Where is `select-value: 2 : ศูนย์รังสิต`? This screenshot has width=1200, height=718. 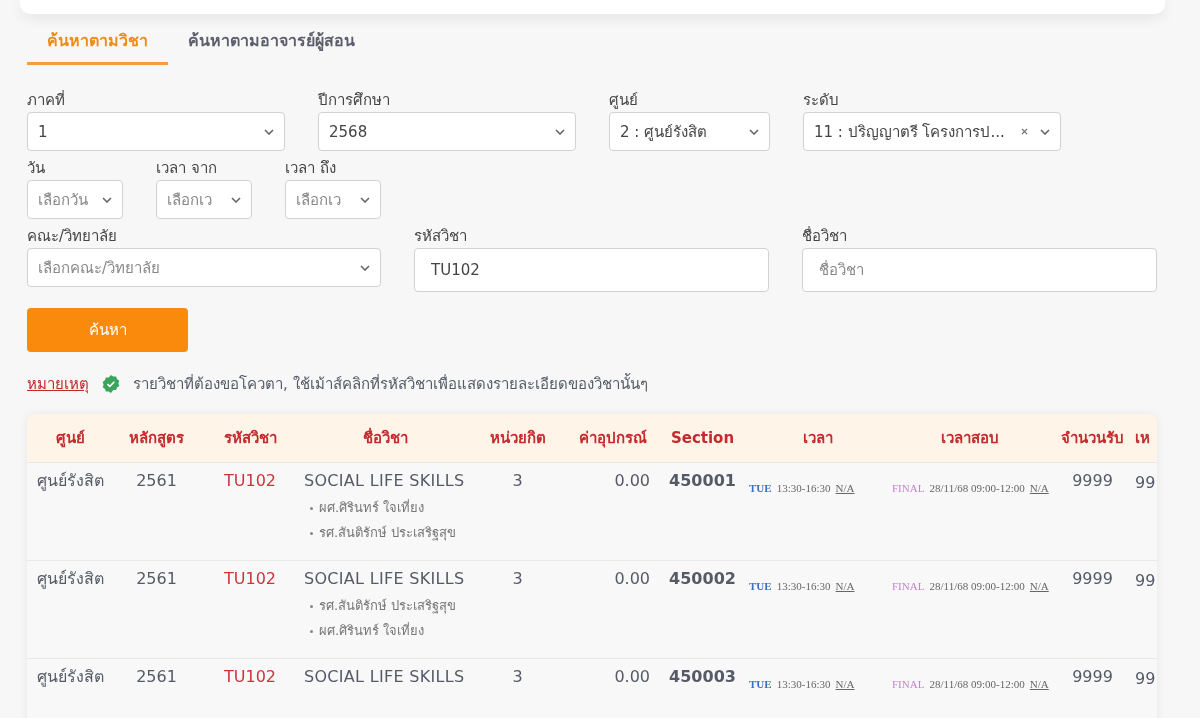
select-value: 2 : ศูนย์รังสิต is located at coordinates (664, 132).